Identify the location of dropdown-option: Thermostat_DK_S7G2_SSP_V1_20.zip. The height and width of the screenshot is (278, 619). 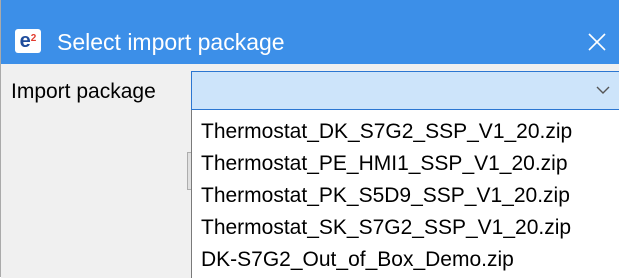
(386, 132).